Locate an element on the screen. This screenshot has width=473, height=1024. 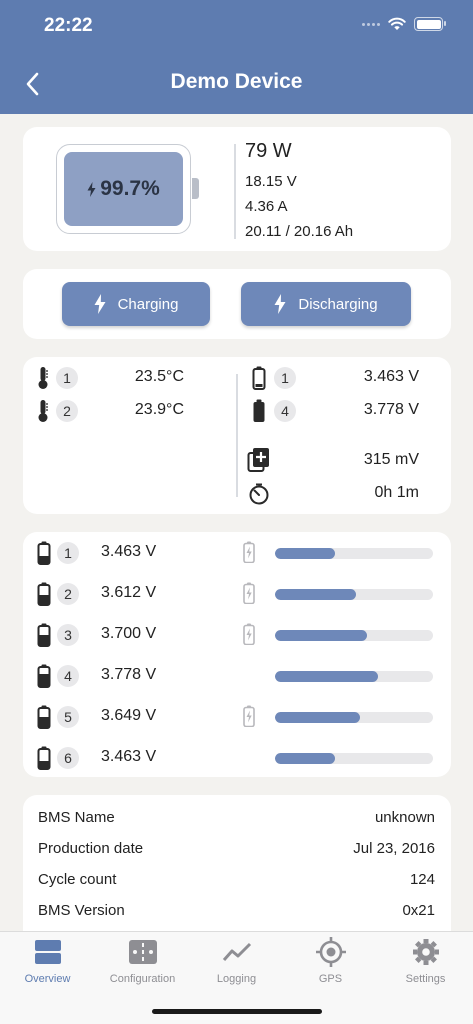
cell-voltage: 3.778 V is located at coordinates (129, 674).